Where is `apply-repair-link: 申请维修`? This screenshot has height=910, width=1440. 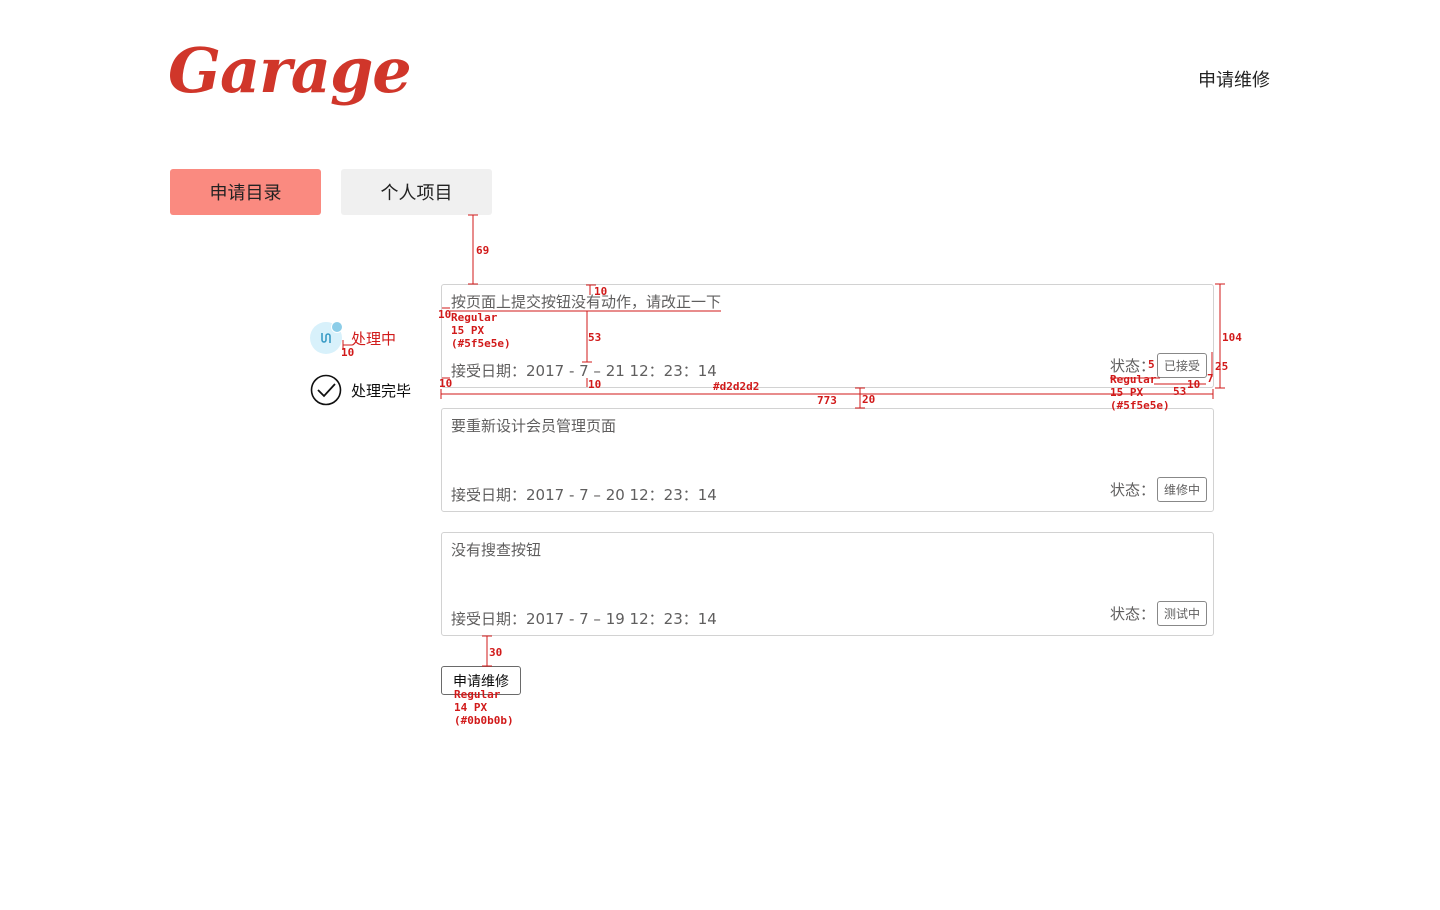 apply-repair-link: 申请维修 is located at coordinates (1234, 79).